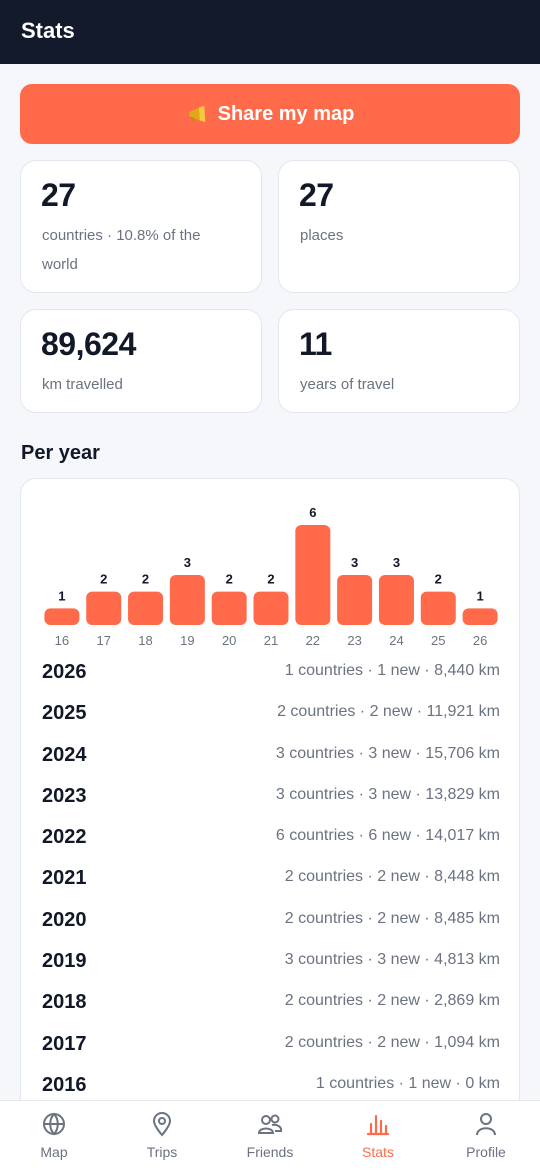  Describe the element at coordinates (48, 30) in the screenshot. I see `page-title: Stats` at that location.